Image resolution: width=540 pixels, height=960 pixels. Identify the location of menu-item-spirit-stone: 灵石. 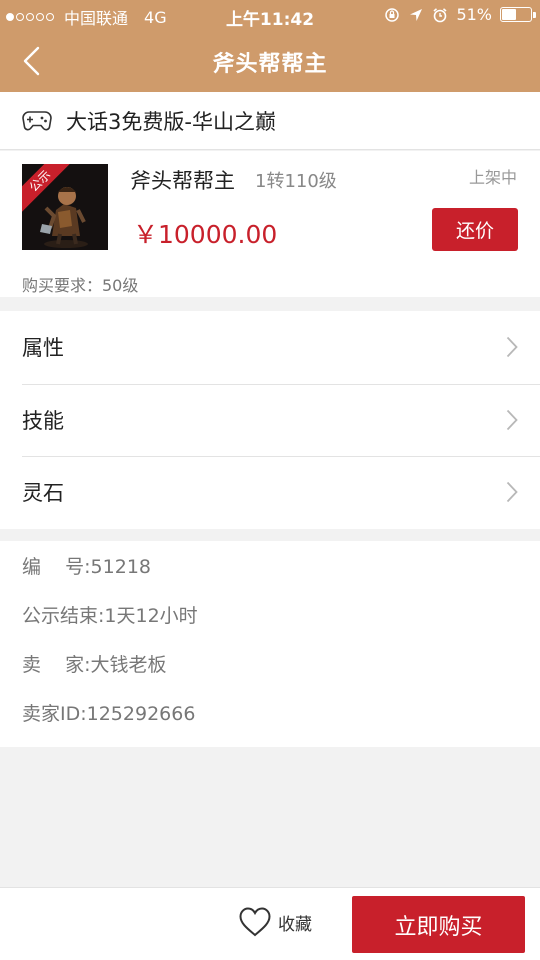
(270, 492).